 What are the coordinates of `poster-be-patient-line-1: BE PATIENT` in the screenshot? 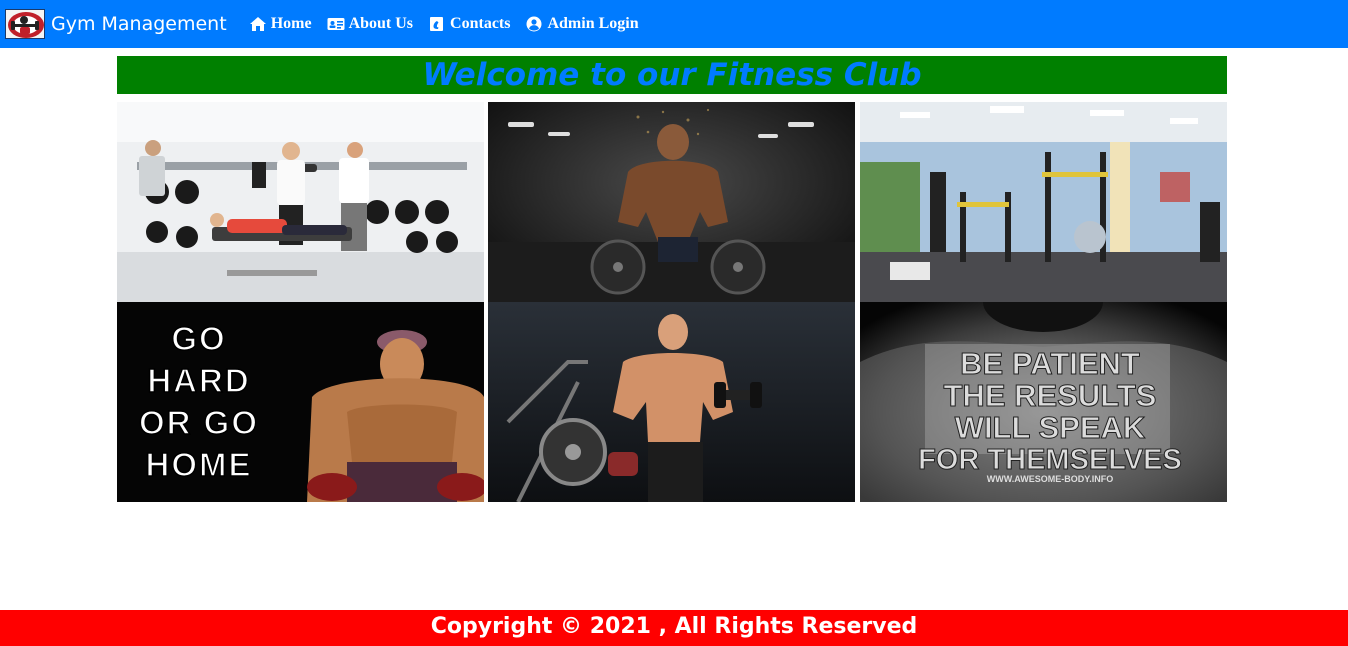 It's located at (1050, 363).